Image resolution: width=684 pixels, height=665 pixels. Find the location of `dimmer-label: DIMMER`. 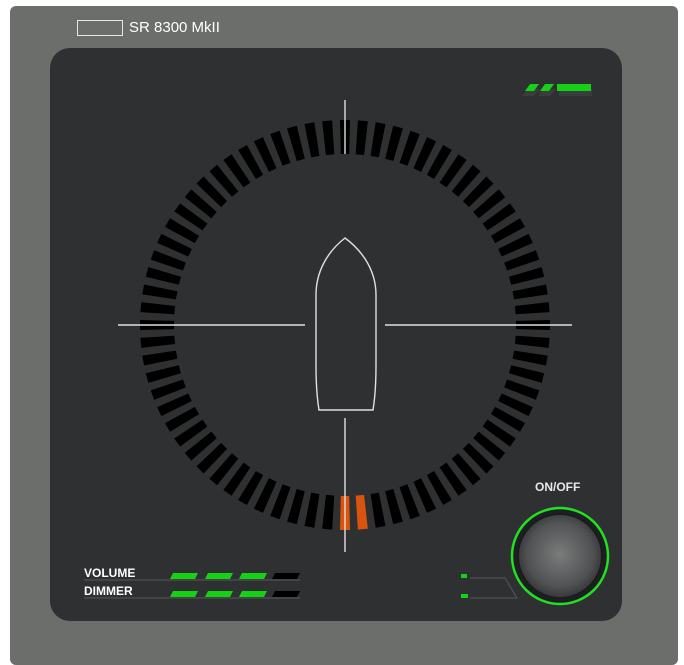

dimmer-label: DIMMER is located at coordinates (108, 591).